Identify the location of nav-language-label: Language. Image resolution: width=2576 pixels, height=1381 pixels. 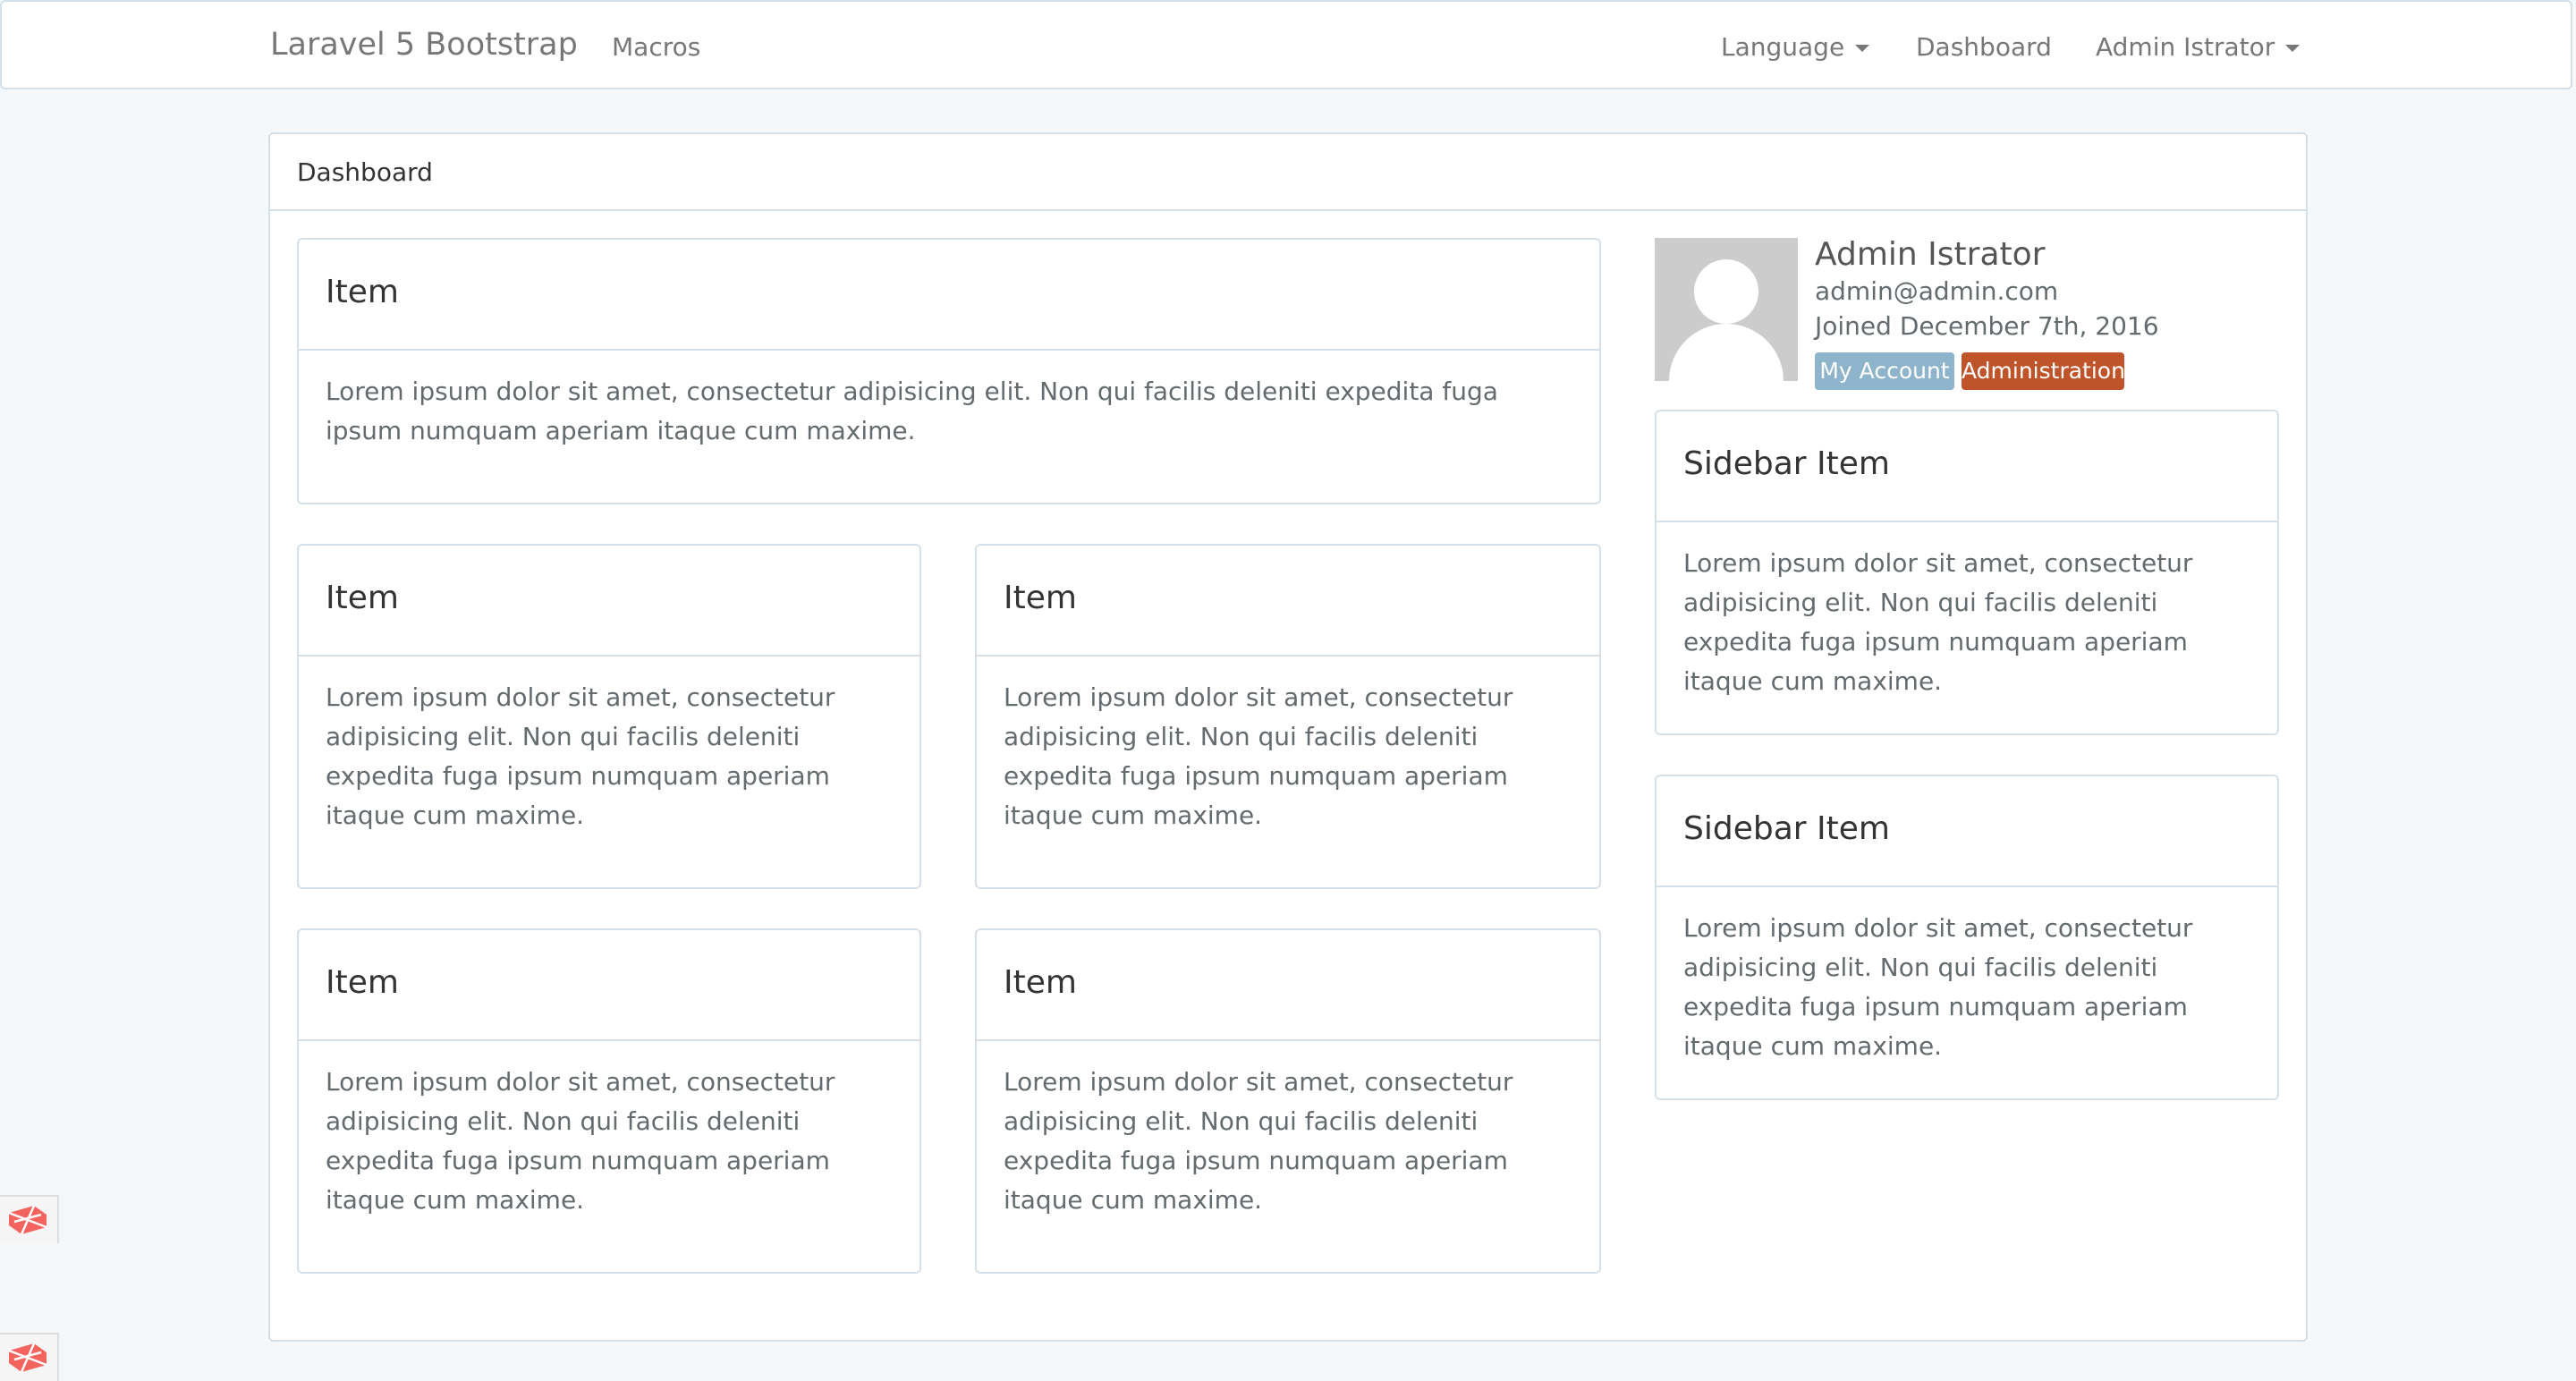
(1783, 47).